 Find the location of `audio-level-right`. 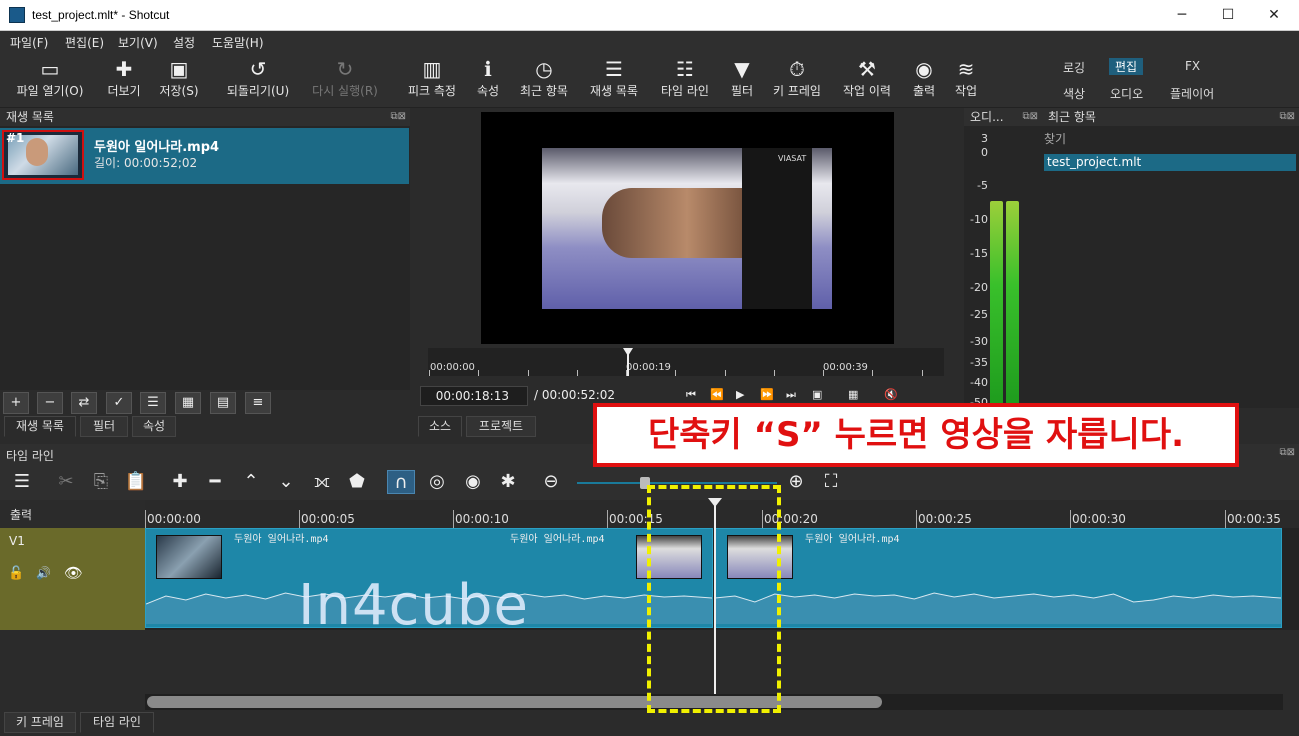

audio-level-right is located at coordinates (1012, 306).